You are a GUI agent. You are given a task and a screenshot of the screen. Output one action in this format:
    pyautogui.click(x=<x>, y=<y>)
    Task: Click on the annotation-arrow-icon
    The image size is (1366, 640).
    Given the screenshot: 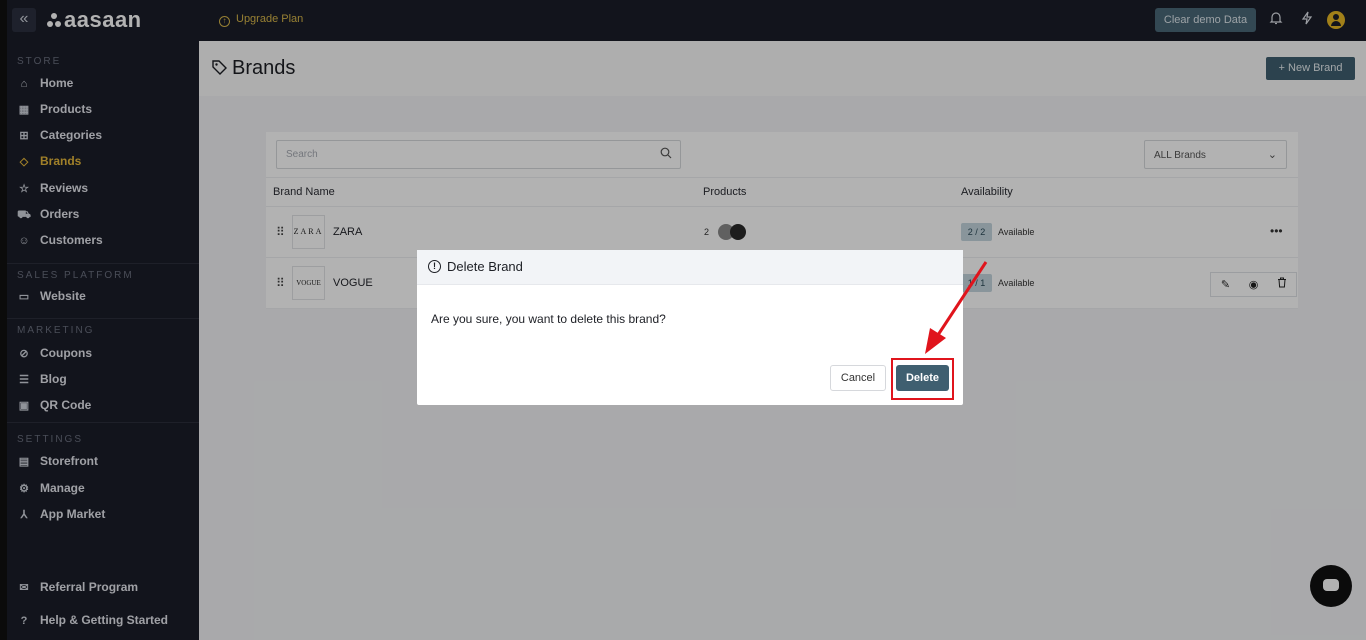 What is the action you would take?
    pyautogui.click(x=956, y=307)
    